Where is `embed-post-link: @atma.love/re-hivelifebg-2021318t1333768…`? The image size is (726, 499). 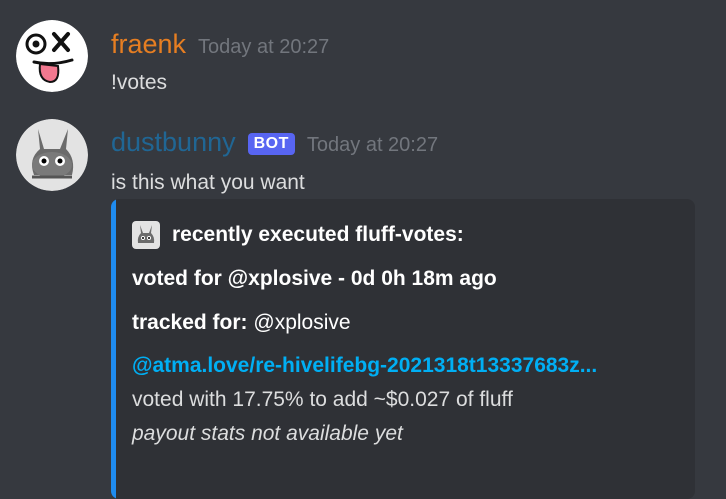 embed-post-link: @atma.love/re-hivelifebg-2021318t1333768… is located at coordinates (364, 366).